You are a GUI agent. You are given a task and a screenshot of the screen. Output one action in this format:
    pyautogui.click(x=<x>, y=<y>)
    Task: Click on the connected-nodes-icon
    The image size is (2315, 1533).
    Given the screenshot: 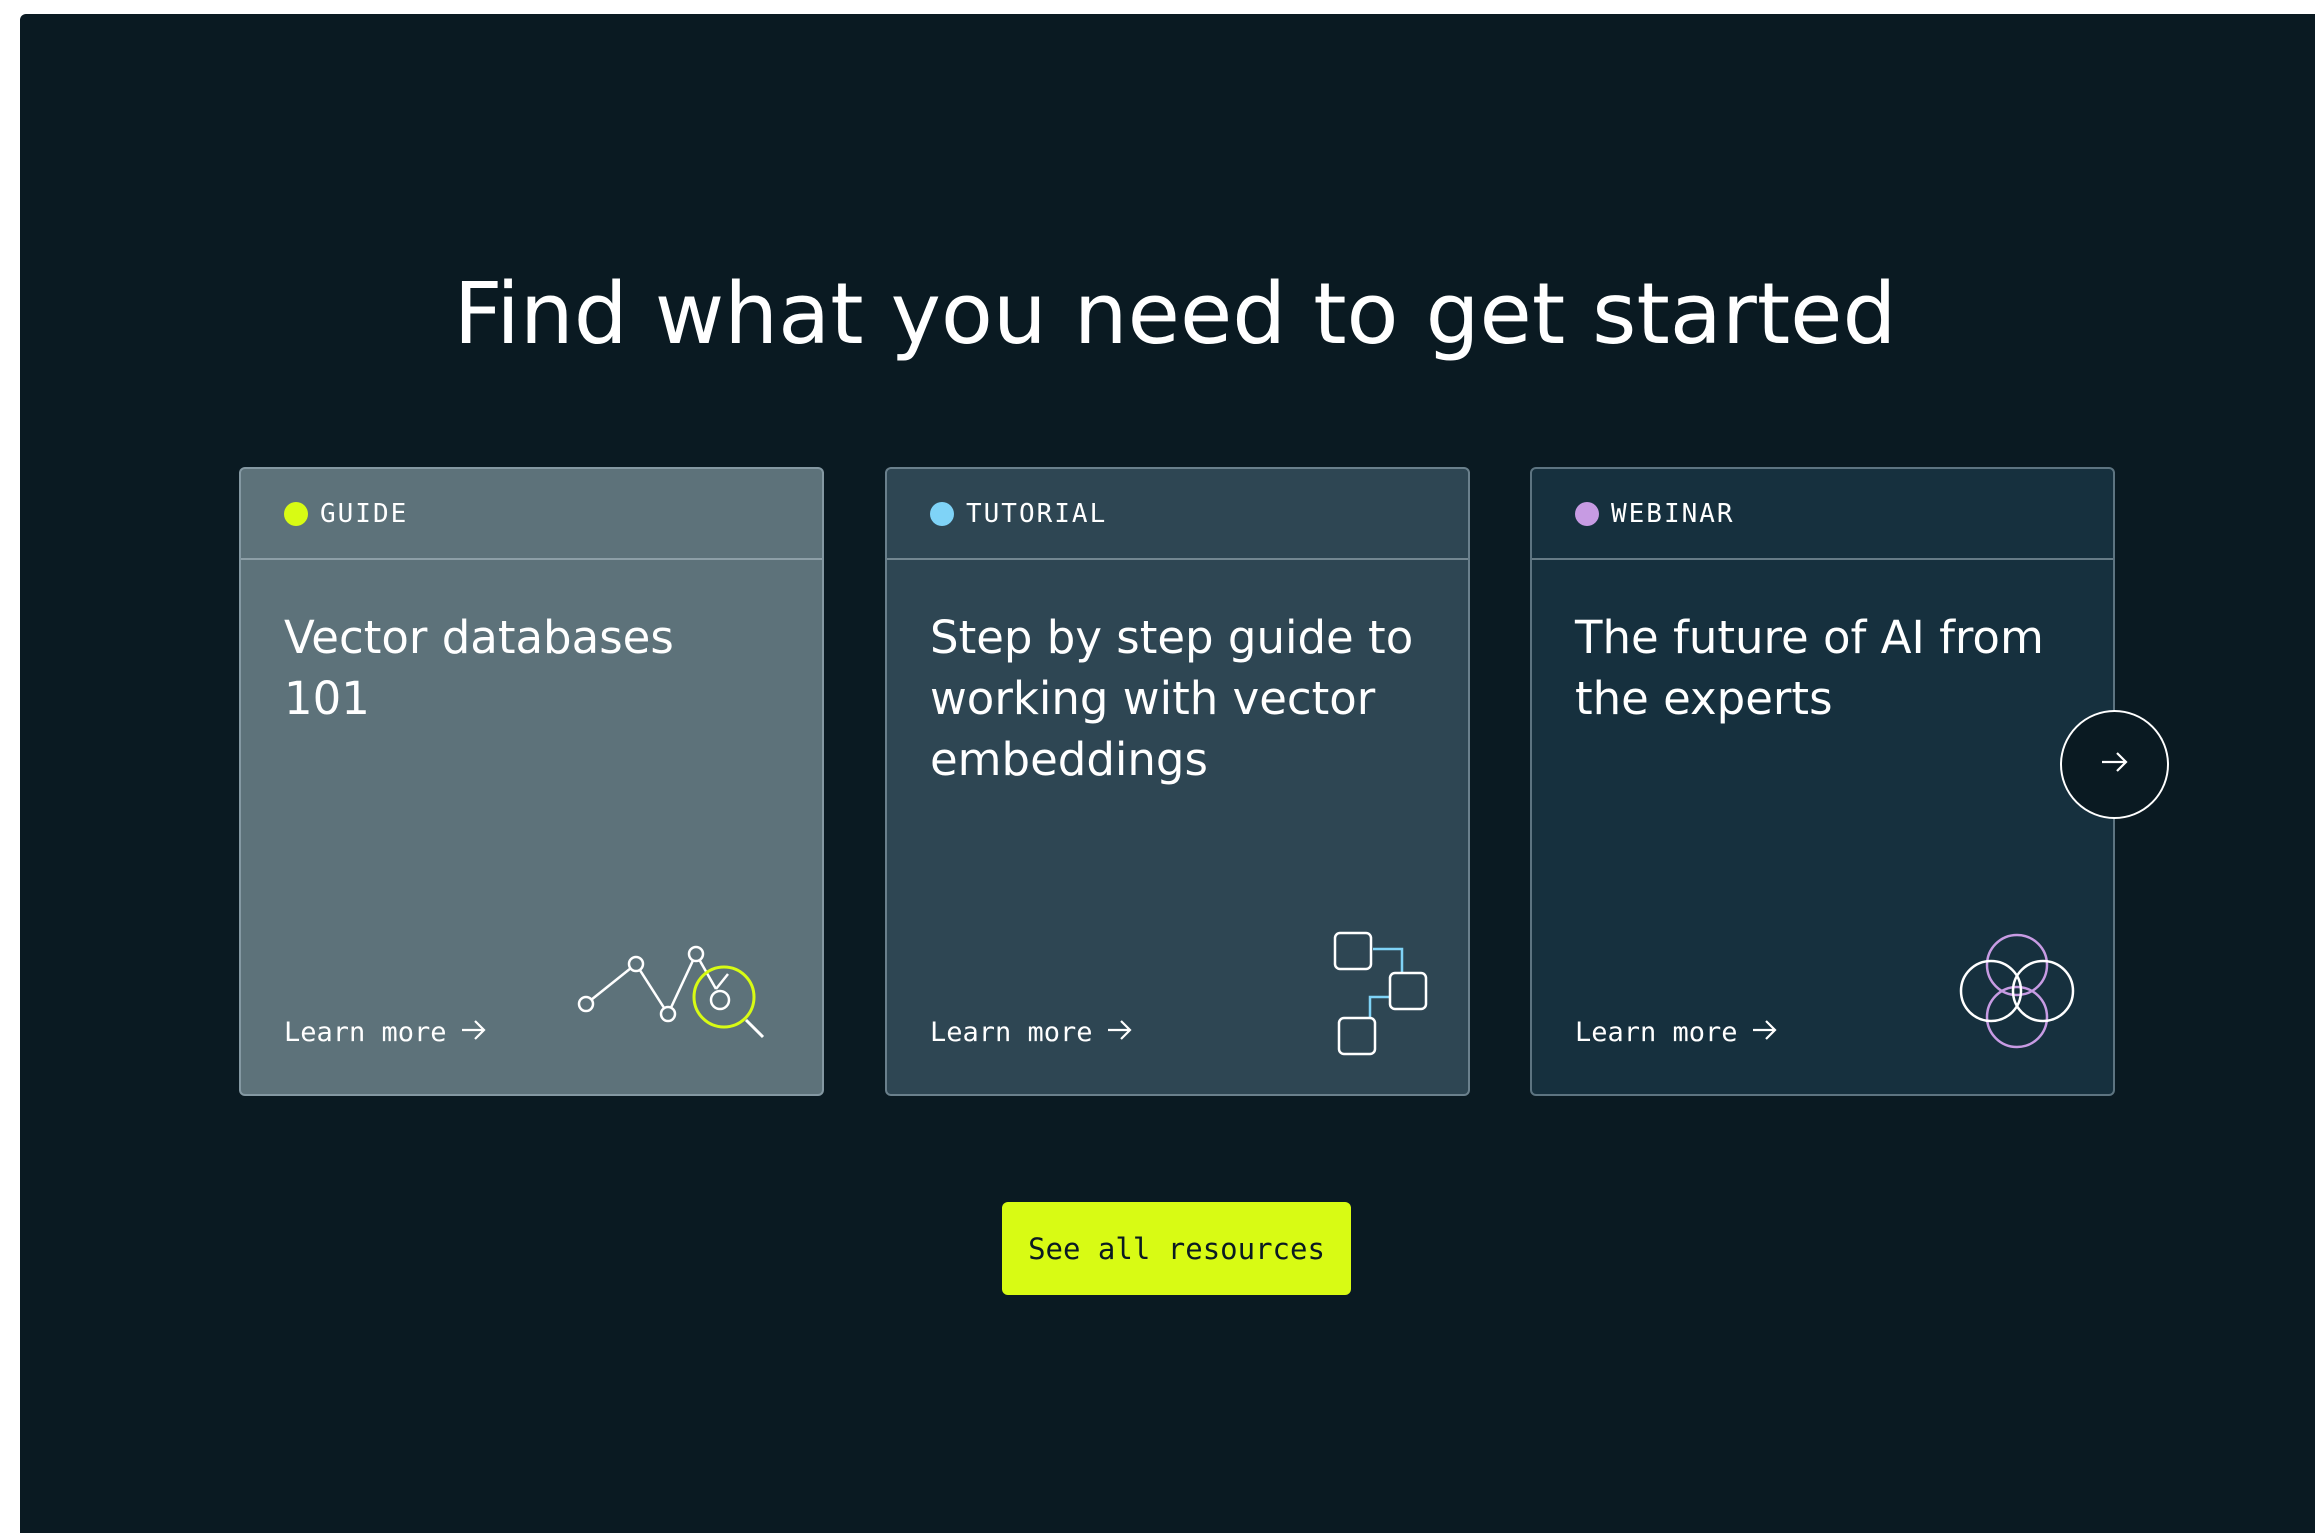 What is the action you would take?
    pyautogui.click(x=1382, y=994)
    